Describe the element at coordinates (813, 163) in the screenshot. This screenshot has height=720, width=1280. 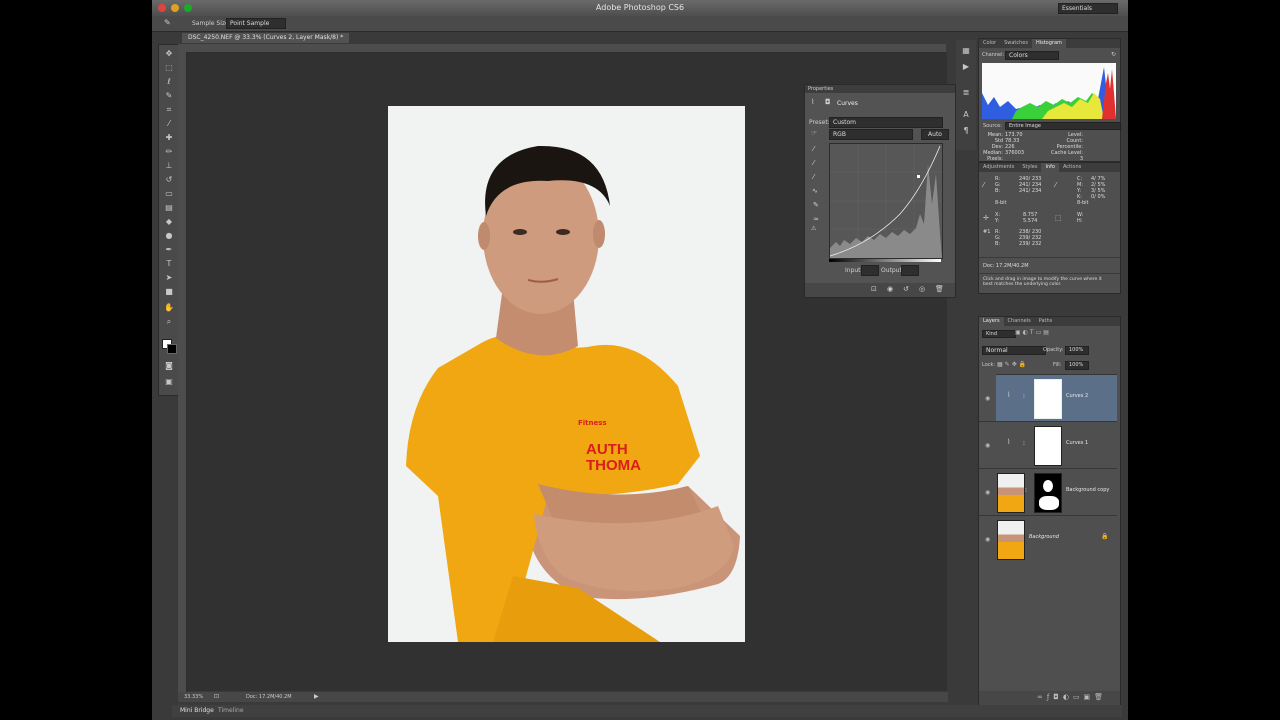
I see `sample-gray-eyedropper-icon: ⁄` at that location.